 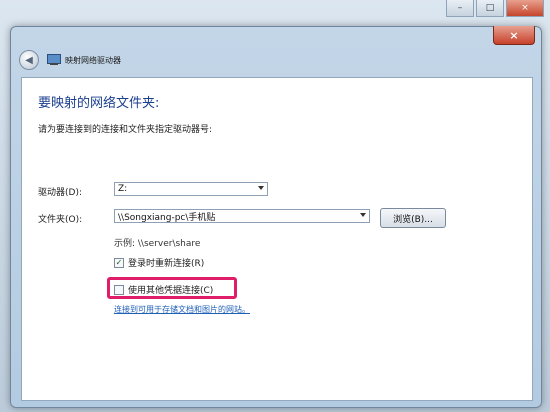 I want to click on reconnect-option: ✓ 登录时重新连接(R), so click(x=159, y=262).